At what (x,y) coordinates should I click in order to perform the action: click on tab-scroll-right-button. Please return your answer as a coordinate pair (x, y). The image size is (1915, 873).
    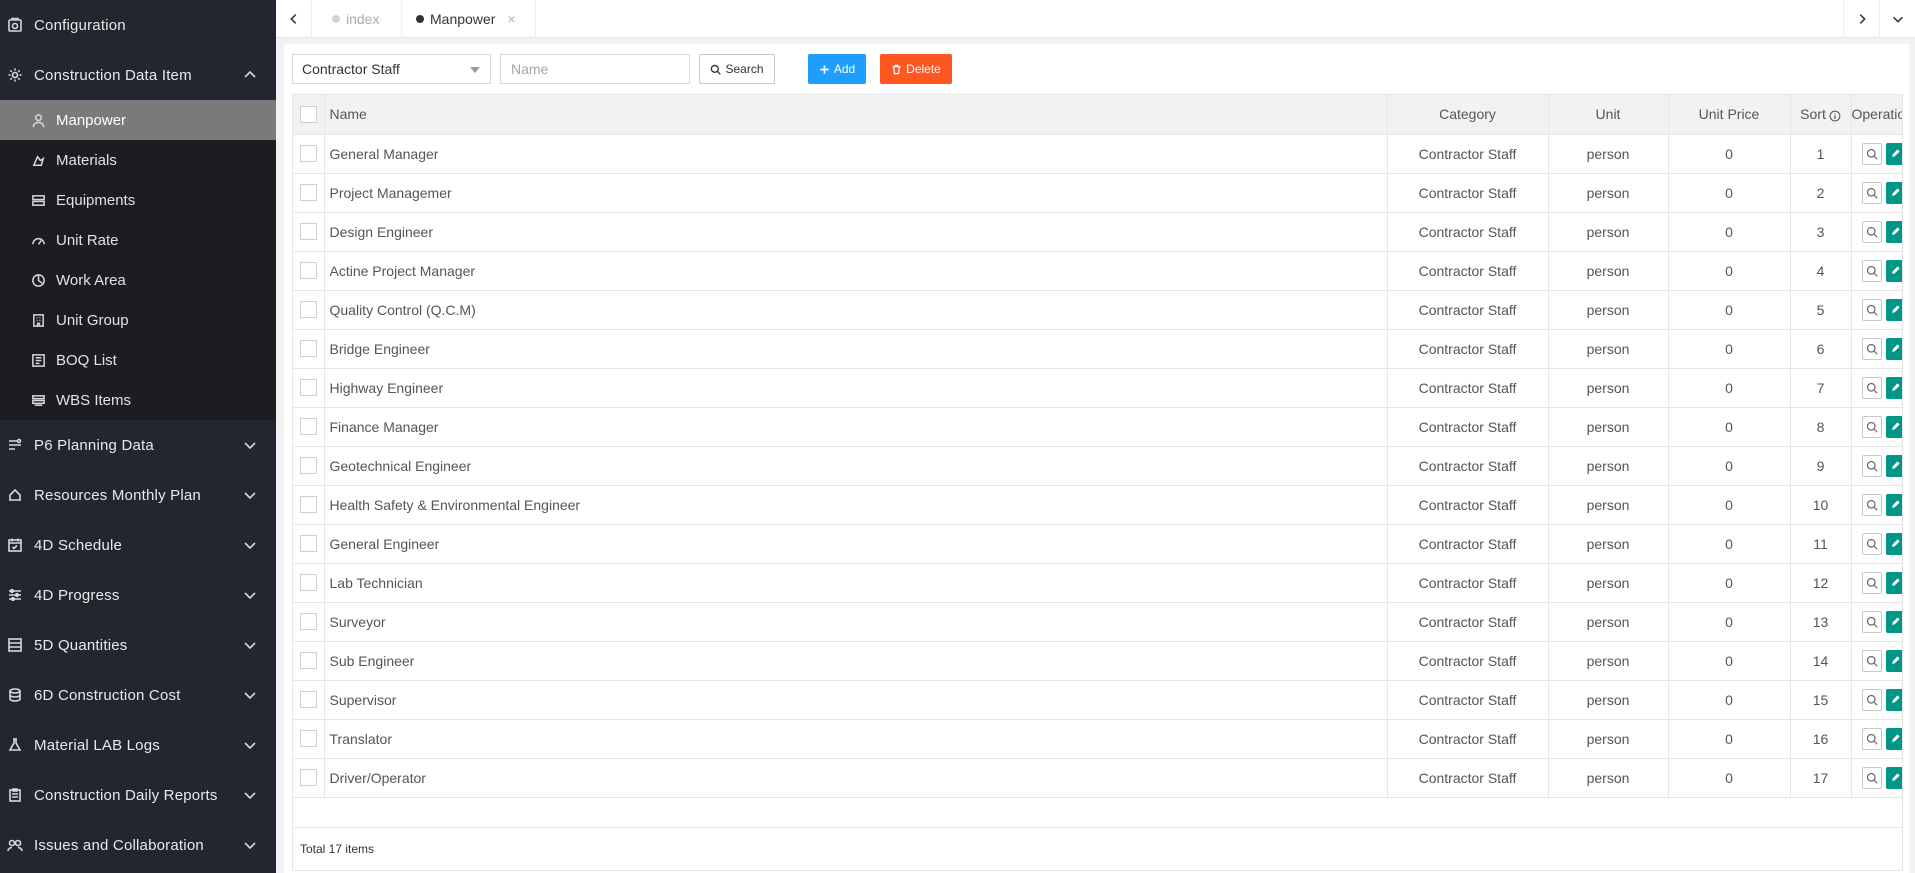
    Looking at the image, I should click on (1861, 19).